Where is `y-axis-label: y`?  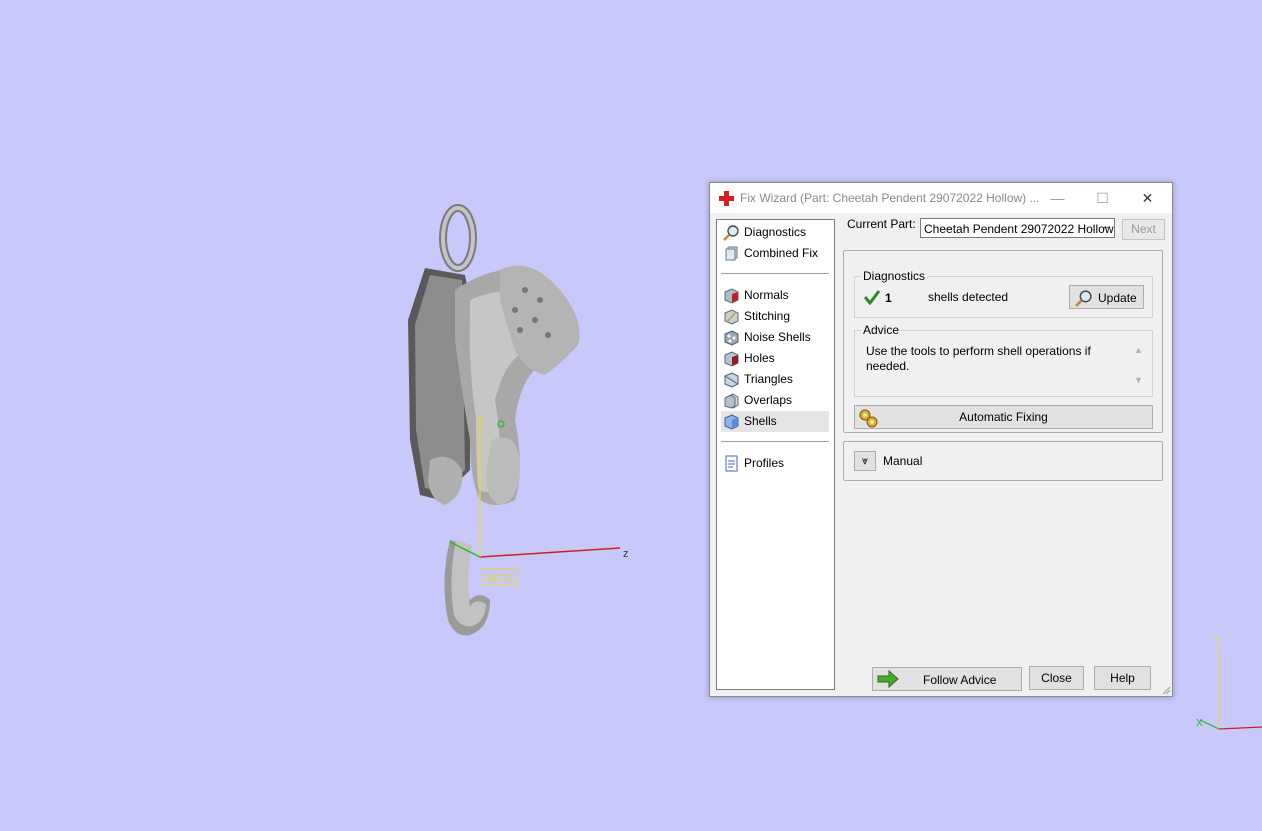
y-axis-label: y is located at coordinates (481, 420).